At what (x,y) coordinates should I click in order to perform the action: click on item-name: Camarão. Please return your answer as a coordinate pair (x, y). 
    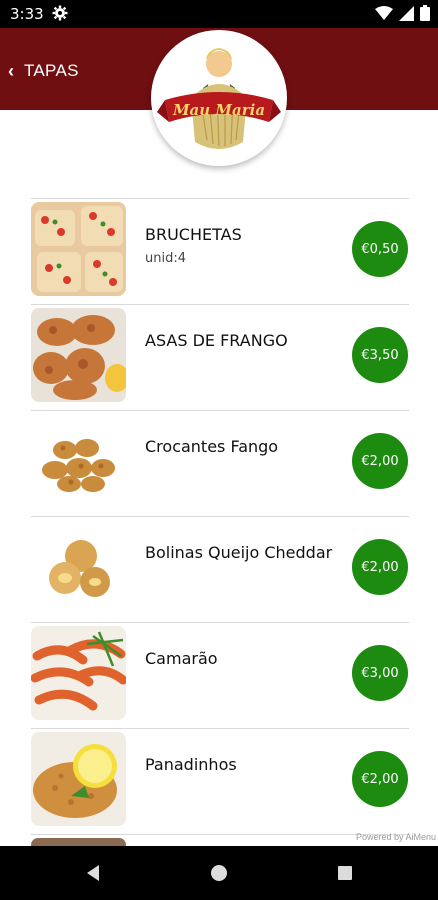
    Looking at the image, I should click on (181, 658).